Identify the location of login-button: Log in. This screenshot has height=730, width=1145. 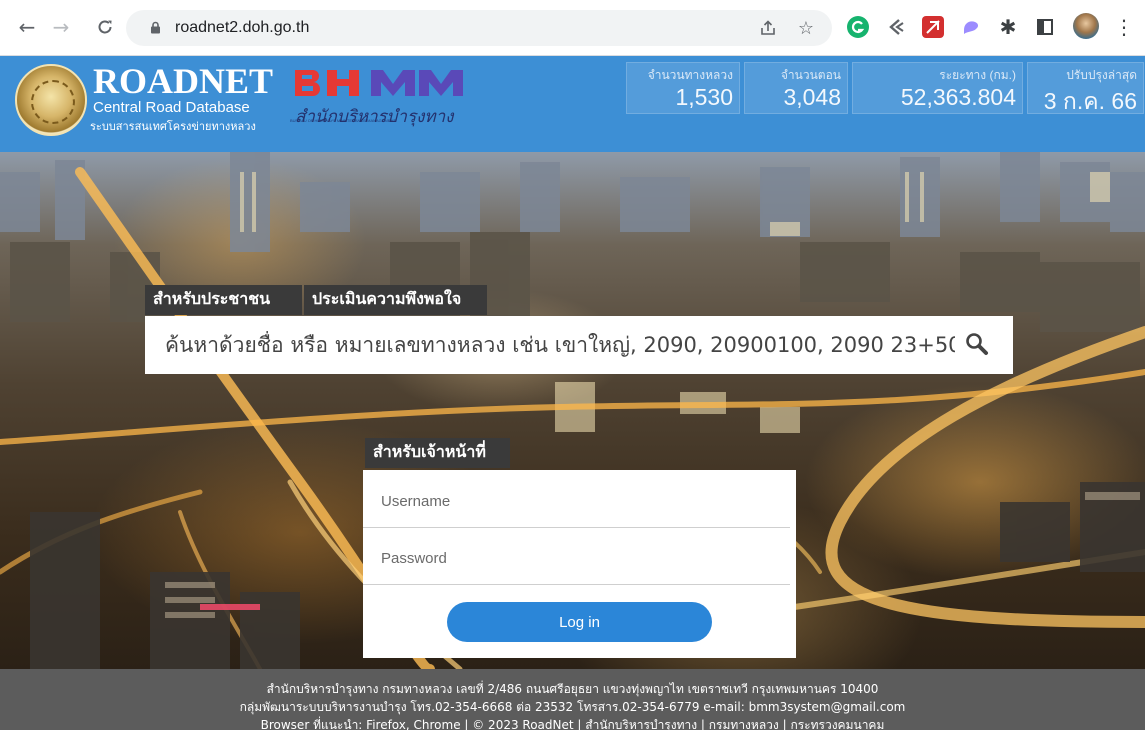
(579, 622).